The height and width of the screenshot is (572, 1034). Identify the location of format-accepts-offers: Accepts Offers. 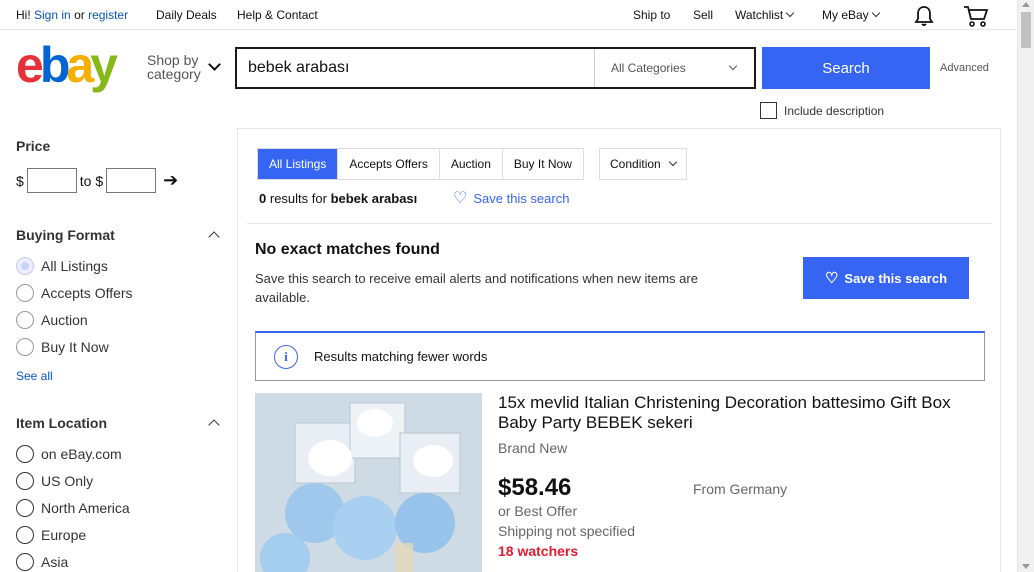
(74, 293).